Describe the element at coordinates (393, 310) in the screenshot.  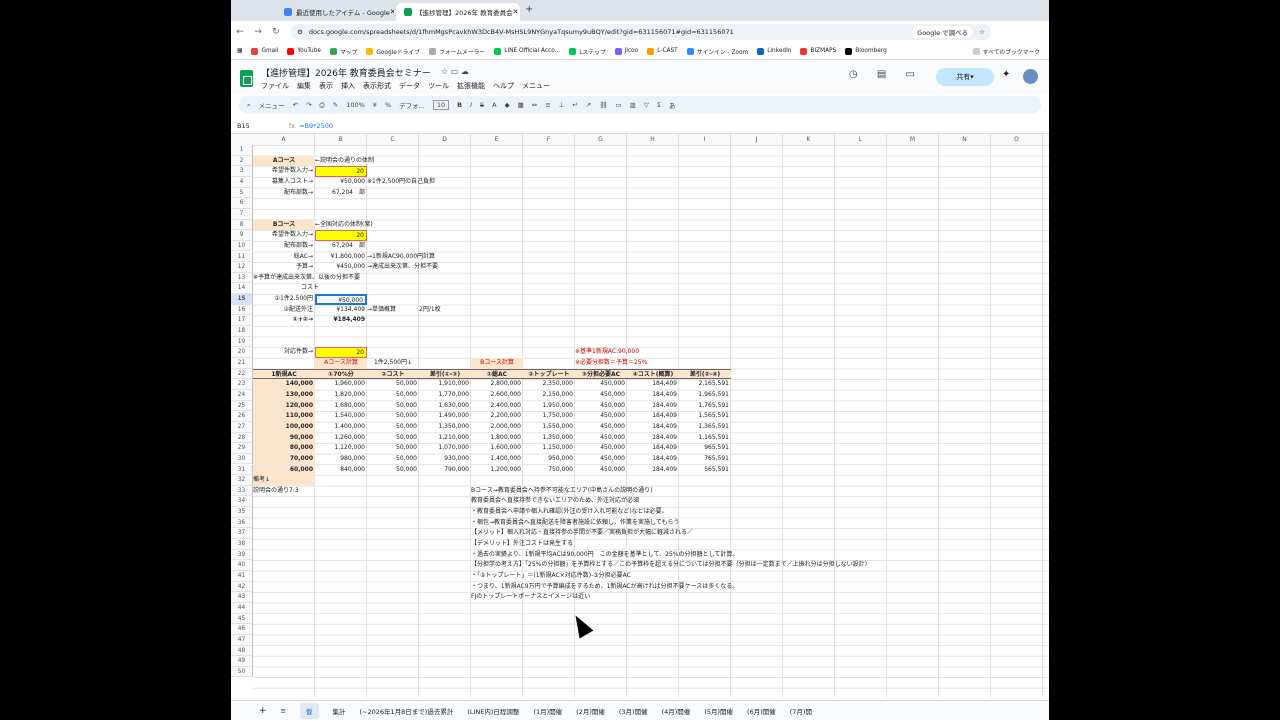
I see `cell-note: →単価概算` at that location.